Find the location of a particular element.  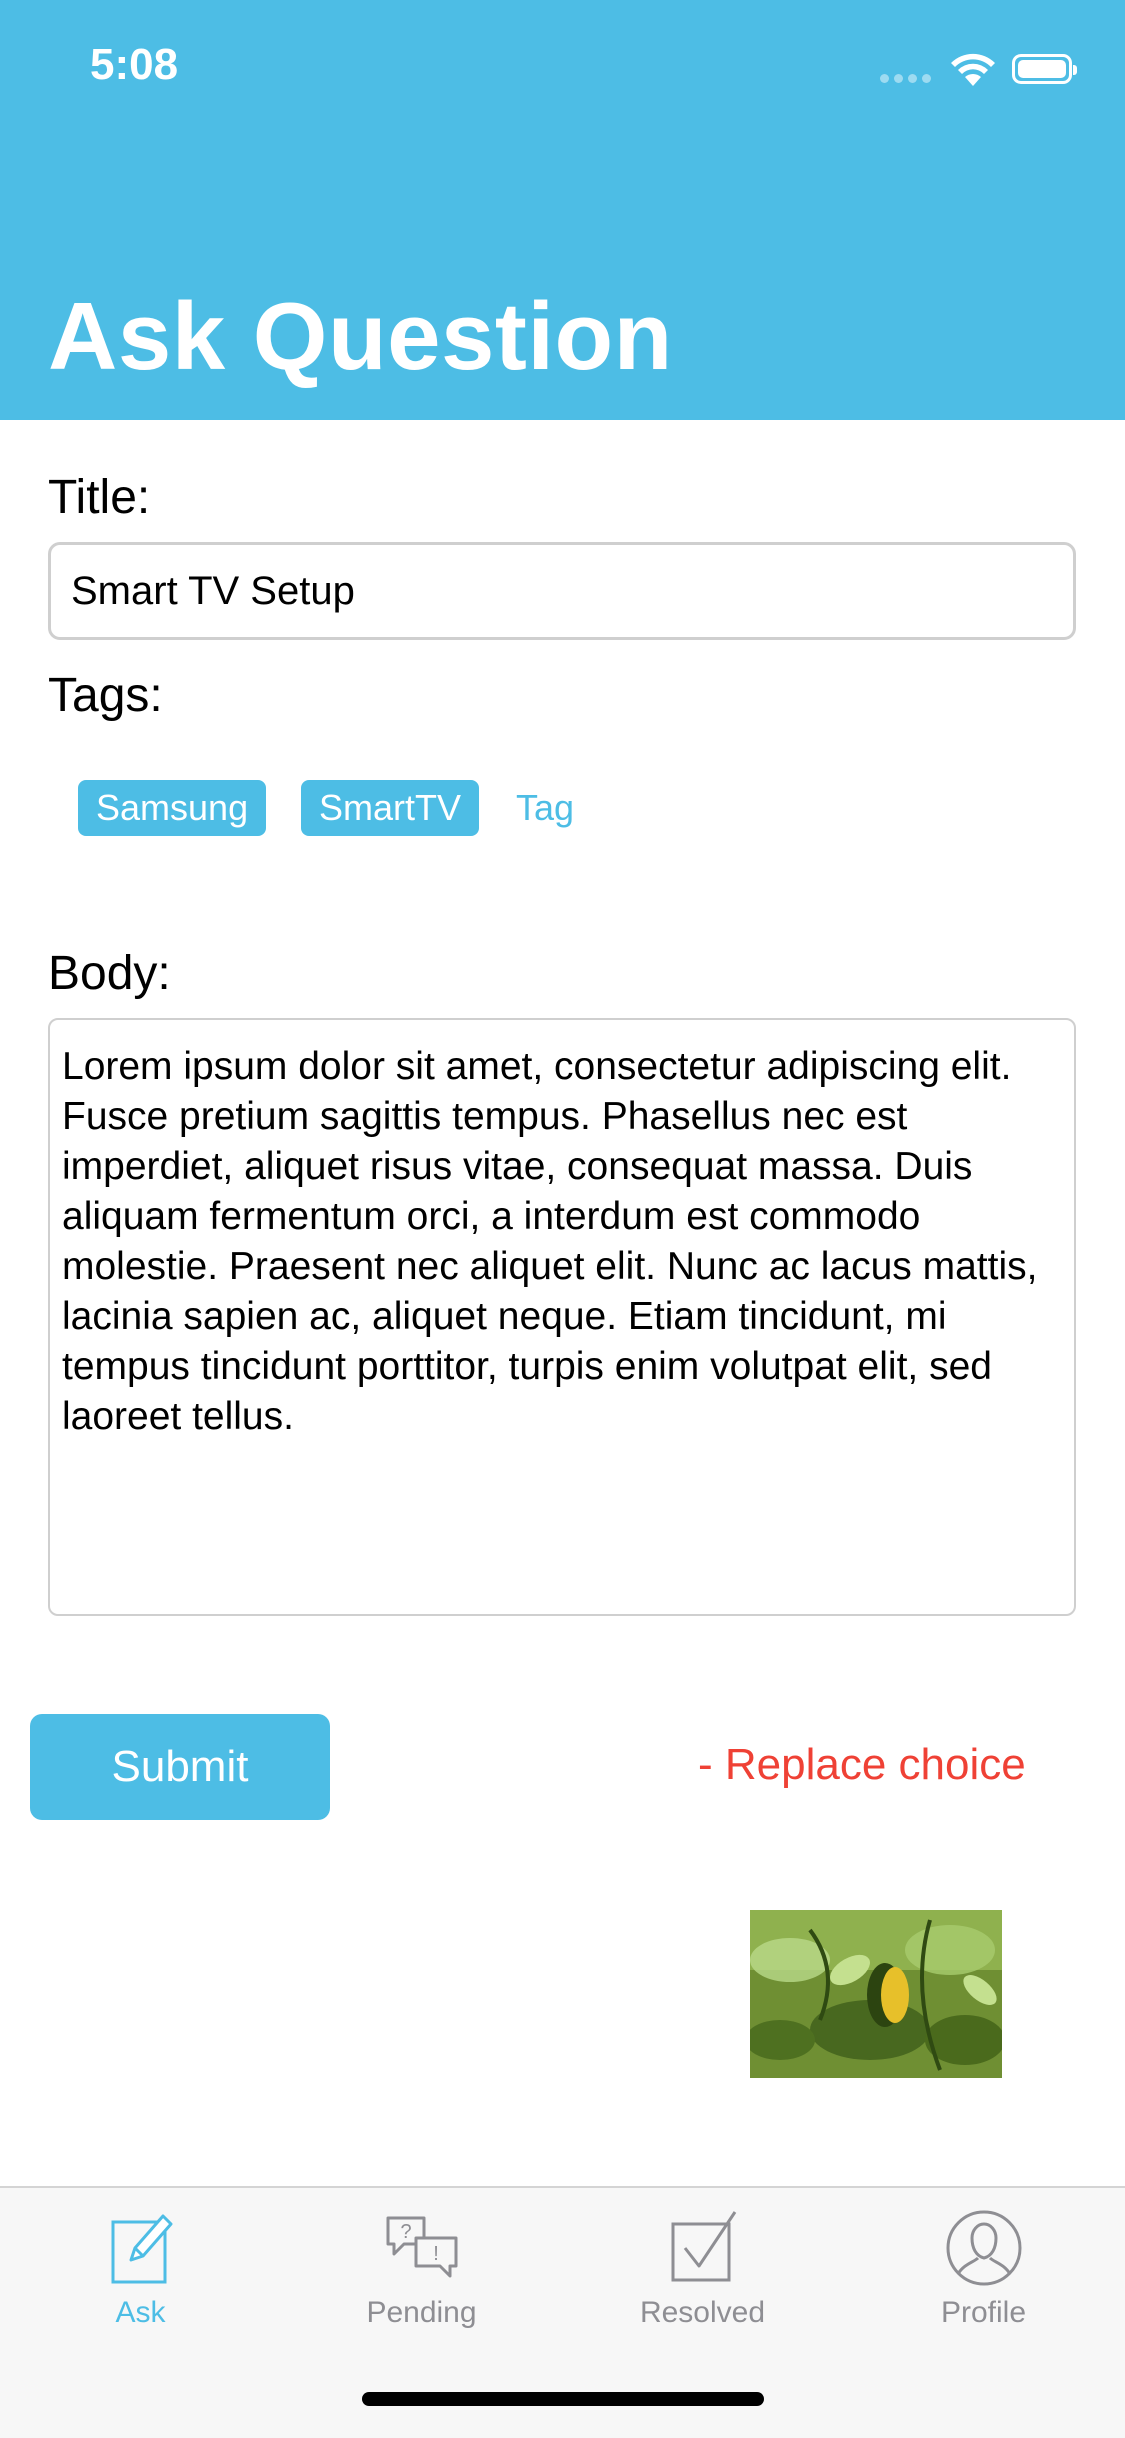

tag-input: Tag is located at coordinates (545, 808).